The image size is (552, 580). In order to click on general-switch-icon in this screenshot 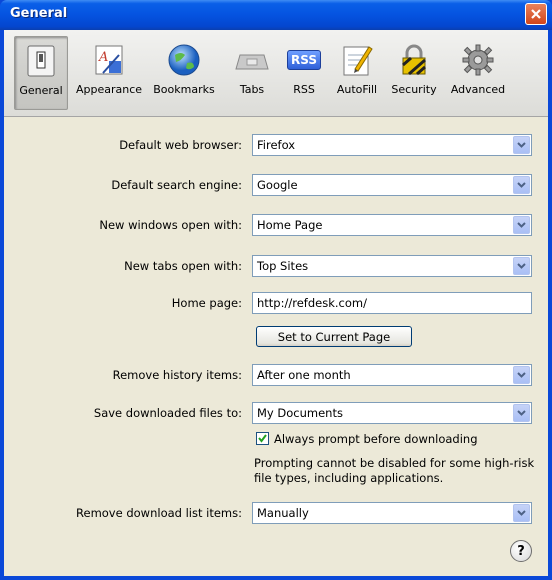, I will do `click(41, 61)`.